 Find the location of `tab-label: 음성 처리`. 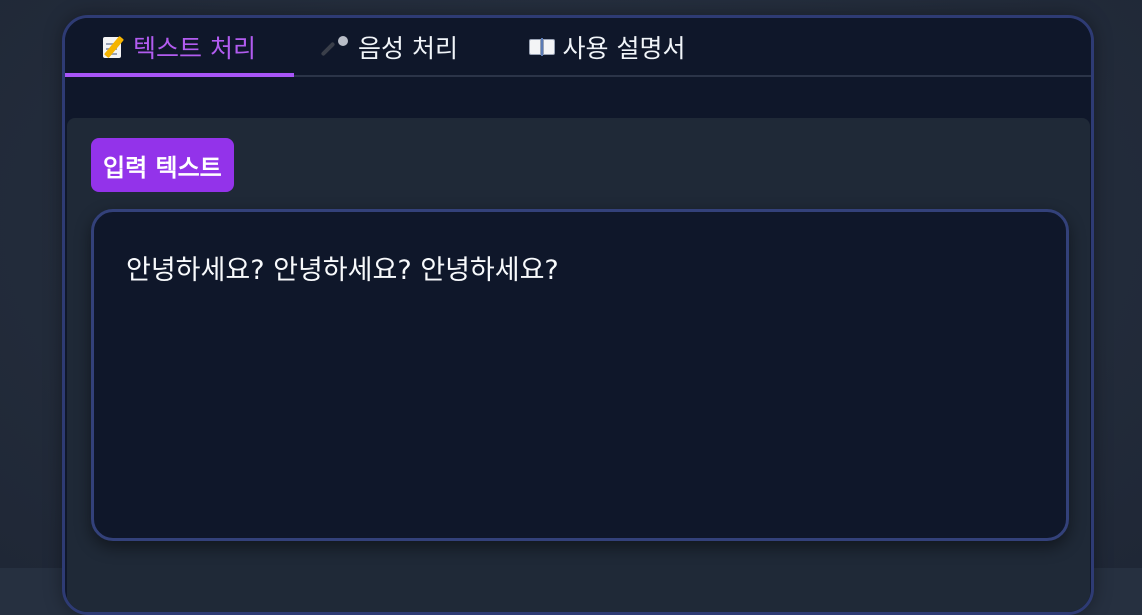

tab-label: 음성 처리 is located at coordinates (408, 48).